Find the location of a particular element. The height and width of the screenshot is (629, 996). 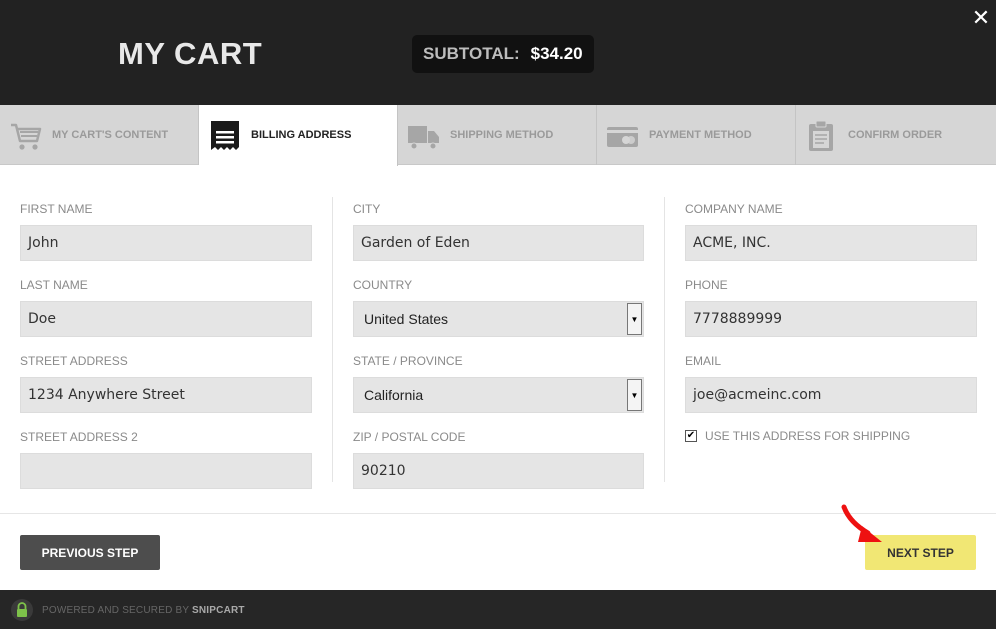

tab-payment-method: PAYMENT METHOD is located at coordinates (696, 135).